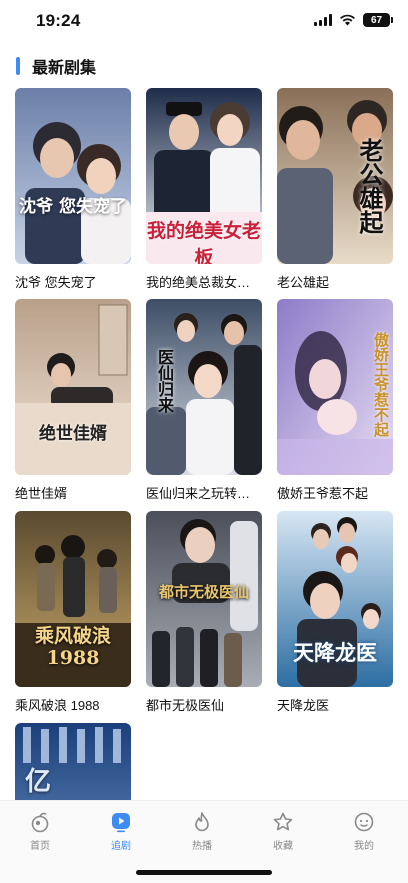 Image resolution: width=408 pixels, height=883 pixels. I want to click on drama-poster: 医仙归来, so click(204, 387).